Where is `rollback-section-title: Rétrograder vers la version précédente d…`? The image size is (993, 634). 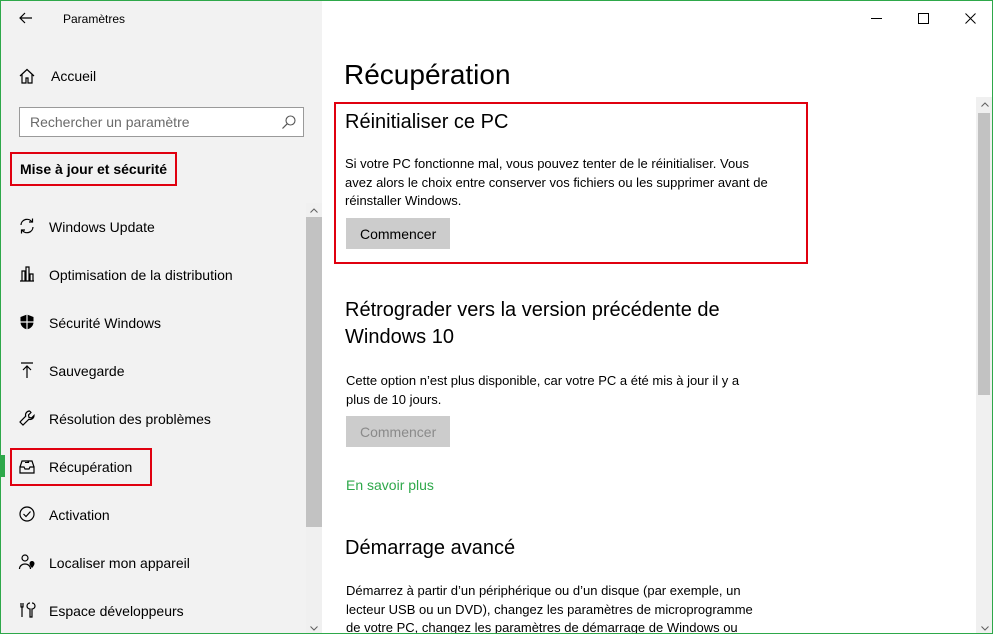 rollback-section-title: Rétrograder vers la version précédente d… is located at coordinates (532, 323).